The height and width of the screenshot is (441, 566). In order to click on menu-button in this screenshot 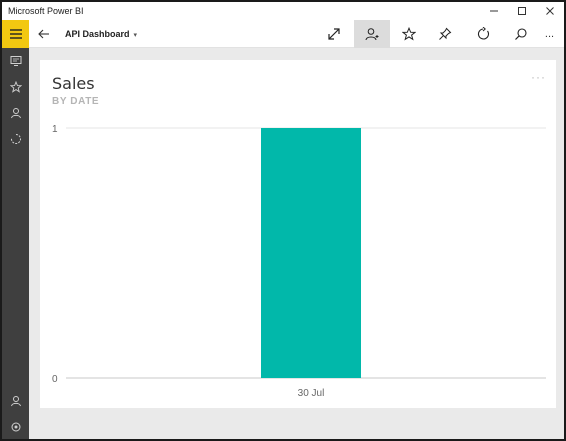, I will do `click(15, 34)`.